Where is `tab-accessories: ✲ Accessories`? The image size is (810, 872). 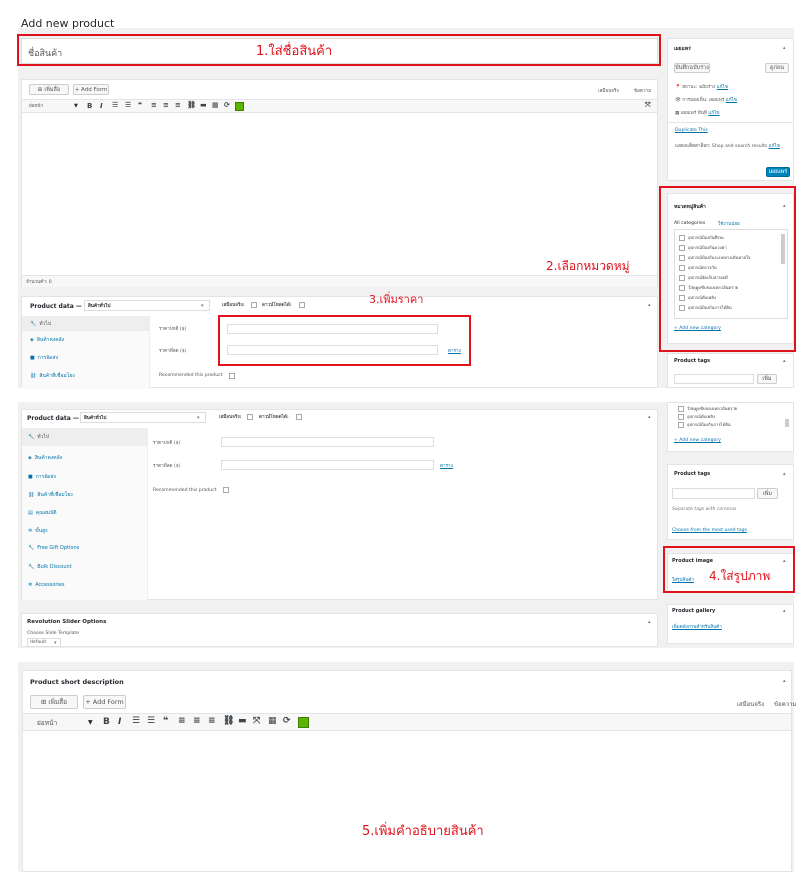
tab-accessories: ✲ Accessories is located at coordinates (46, 585).